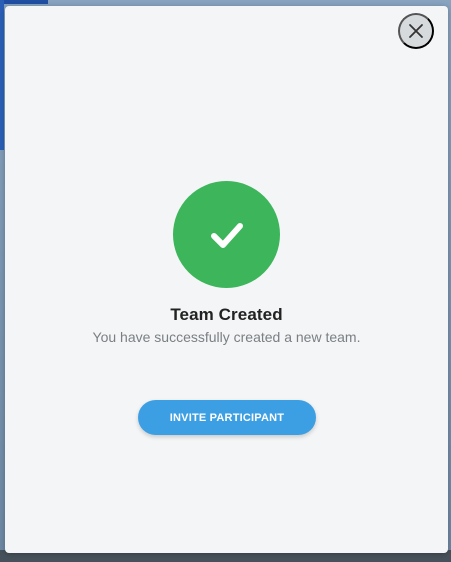 The image size is (451, 562). What do you see at coordinates (226, 314) in the screenshot?
I see `modal-title: Team Created` at bounding box center [226, 314].